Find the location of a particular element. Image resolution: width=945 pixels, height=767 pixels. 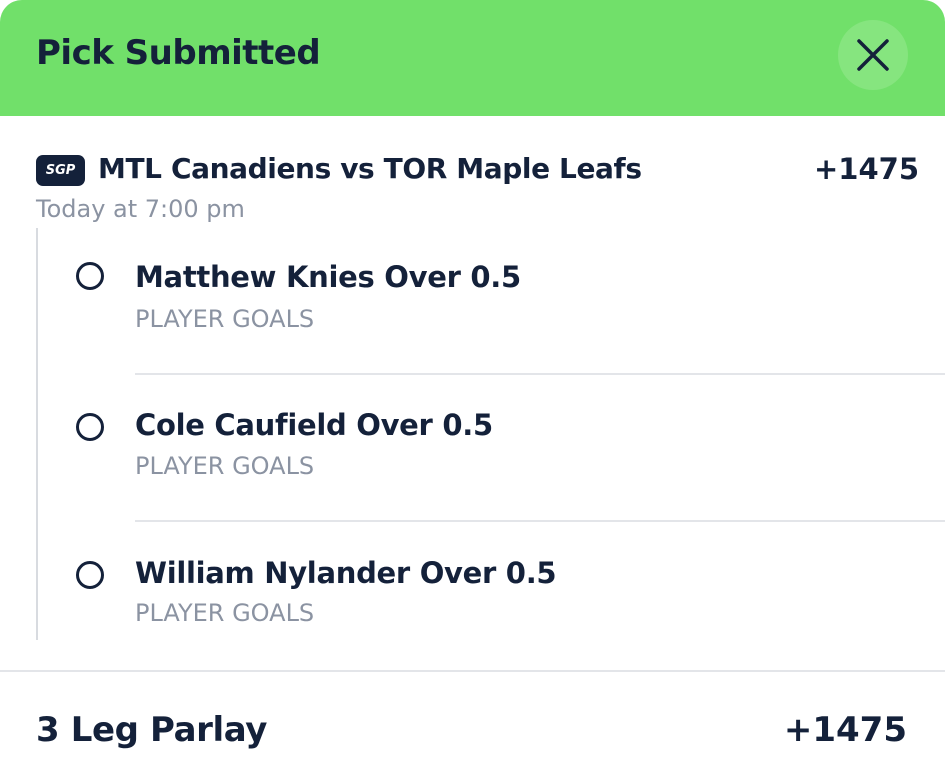

leg-title: William Nylander Over 0.5 is located at coordinates (346, 573).